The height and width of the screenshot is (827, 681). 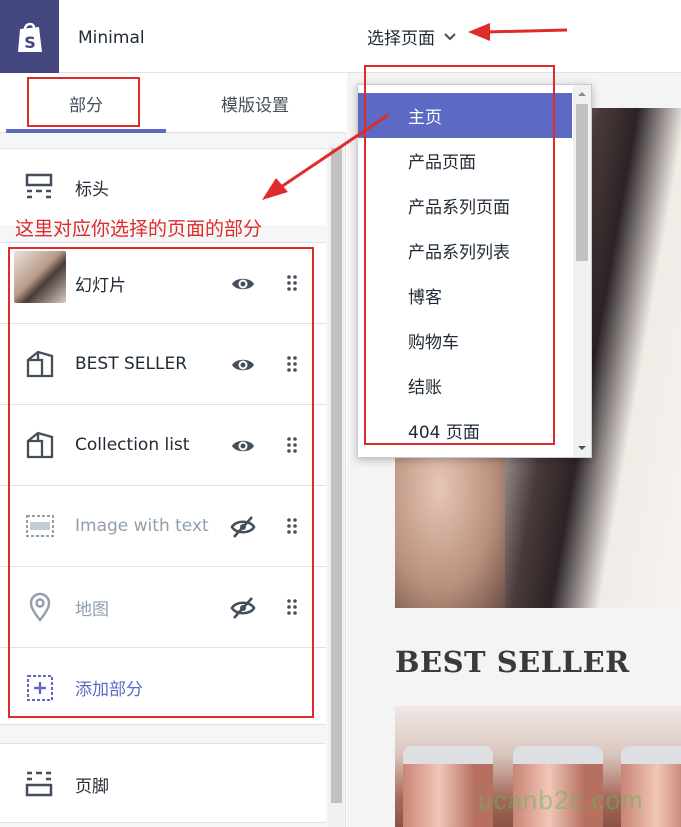 What do you see at coordinates (561, 800) in the screenshot?
I see `watermark: ucanb2c.com` at bounding box center [561, 800].